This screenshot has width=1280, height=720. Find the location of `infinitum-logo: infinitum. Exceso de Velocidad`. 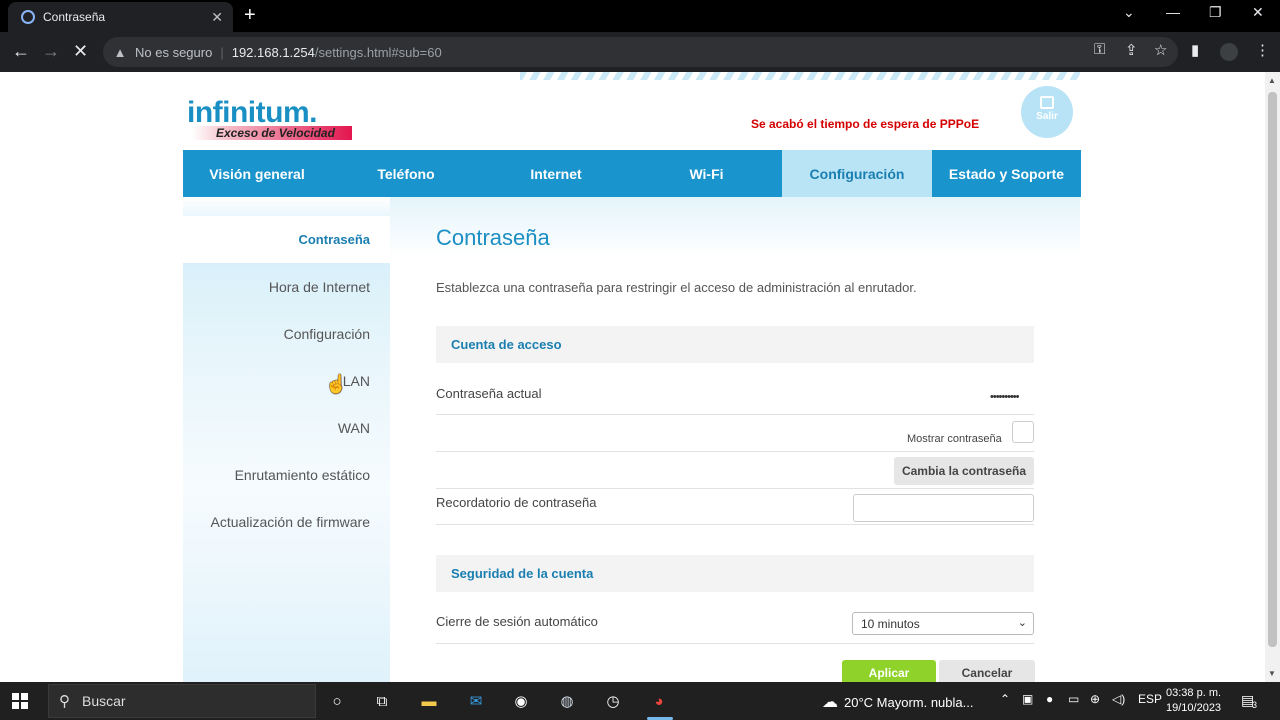

infinitum-logo: infinitum. Exceso de Velocidad is located at coordinates (269, 118).